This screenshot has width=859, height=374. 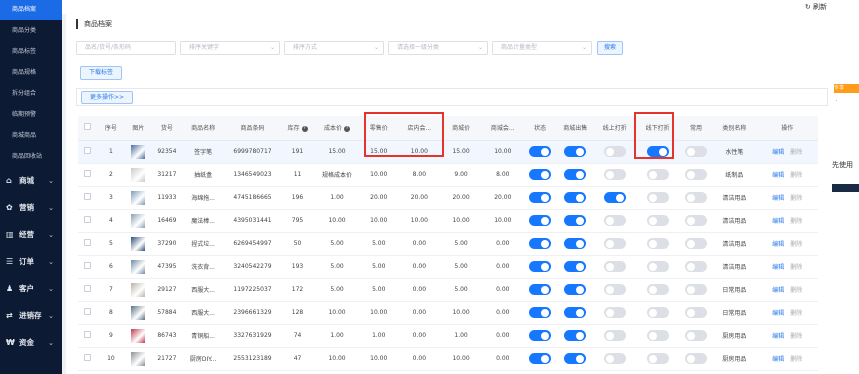 I want to click on sidebar-item: 商品回收站, so click(x=31, y=156).